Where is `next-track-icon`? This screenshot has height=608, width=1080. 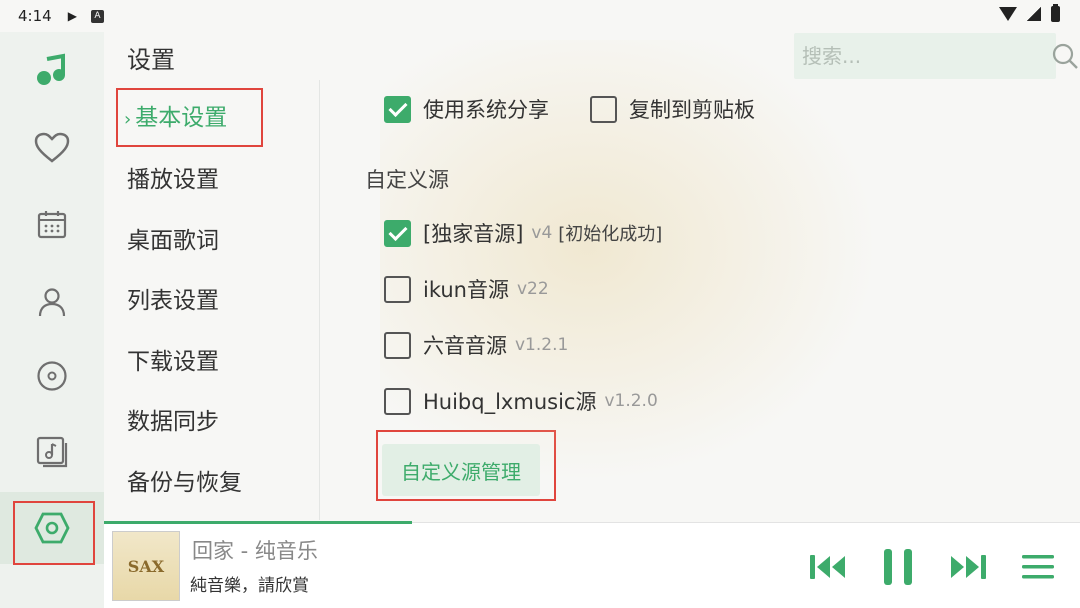 next-track-icon is located at coordinates (968, 567).